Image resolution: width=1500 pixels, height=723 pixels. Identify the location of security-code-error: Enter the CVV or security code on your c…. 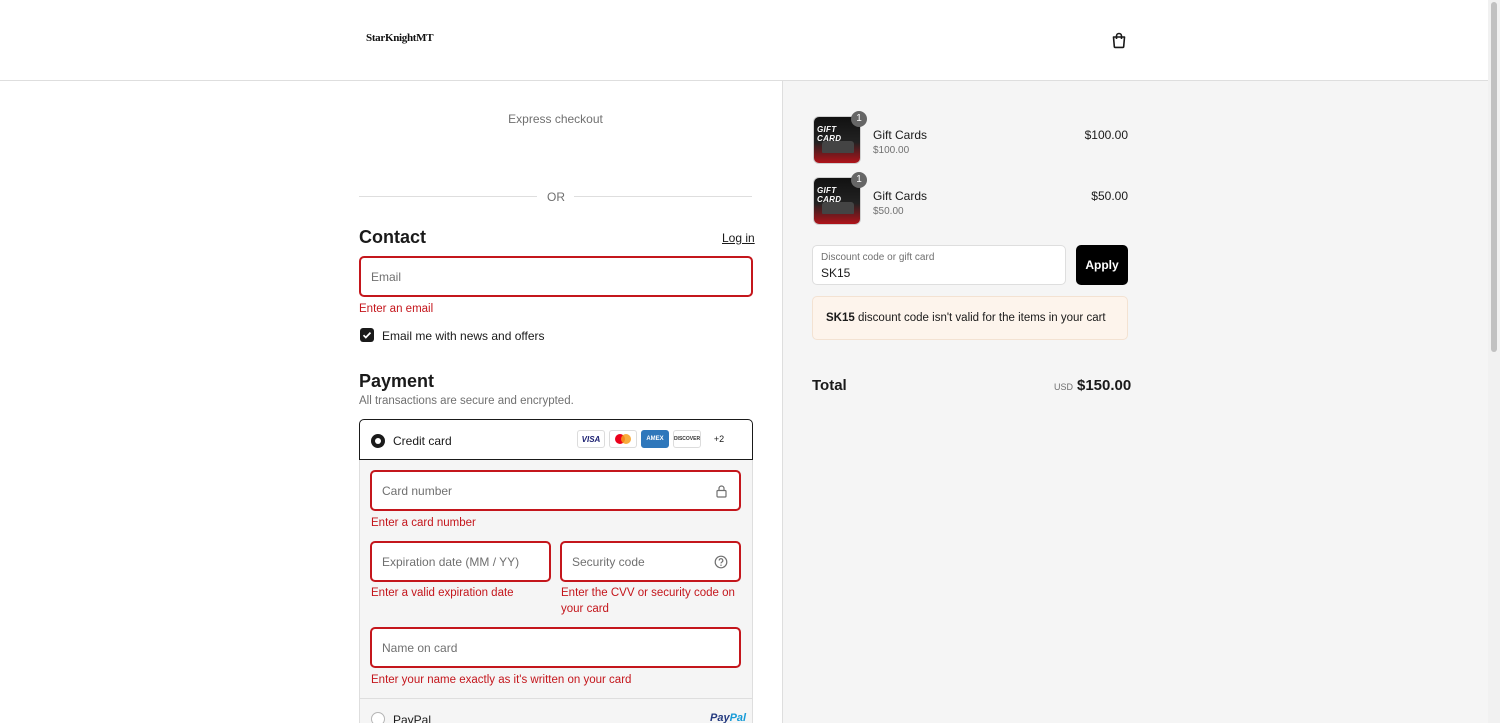
(648, 601).